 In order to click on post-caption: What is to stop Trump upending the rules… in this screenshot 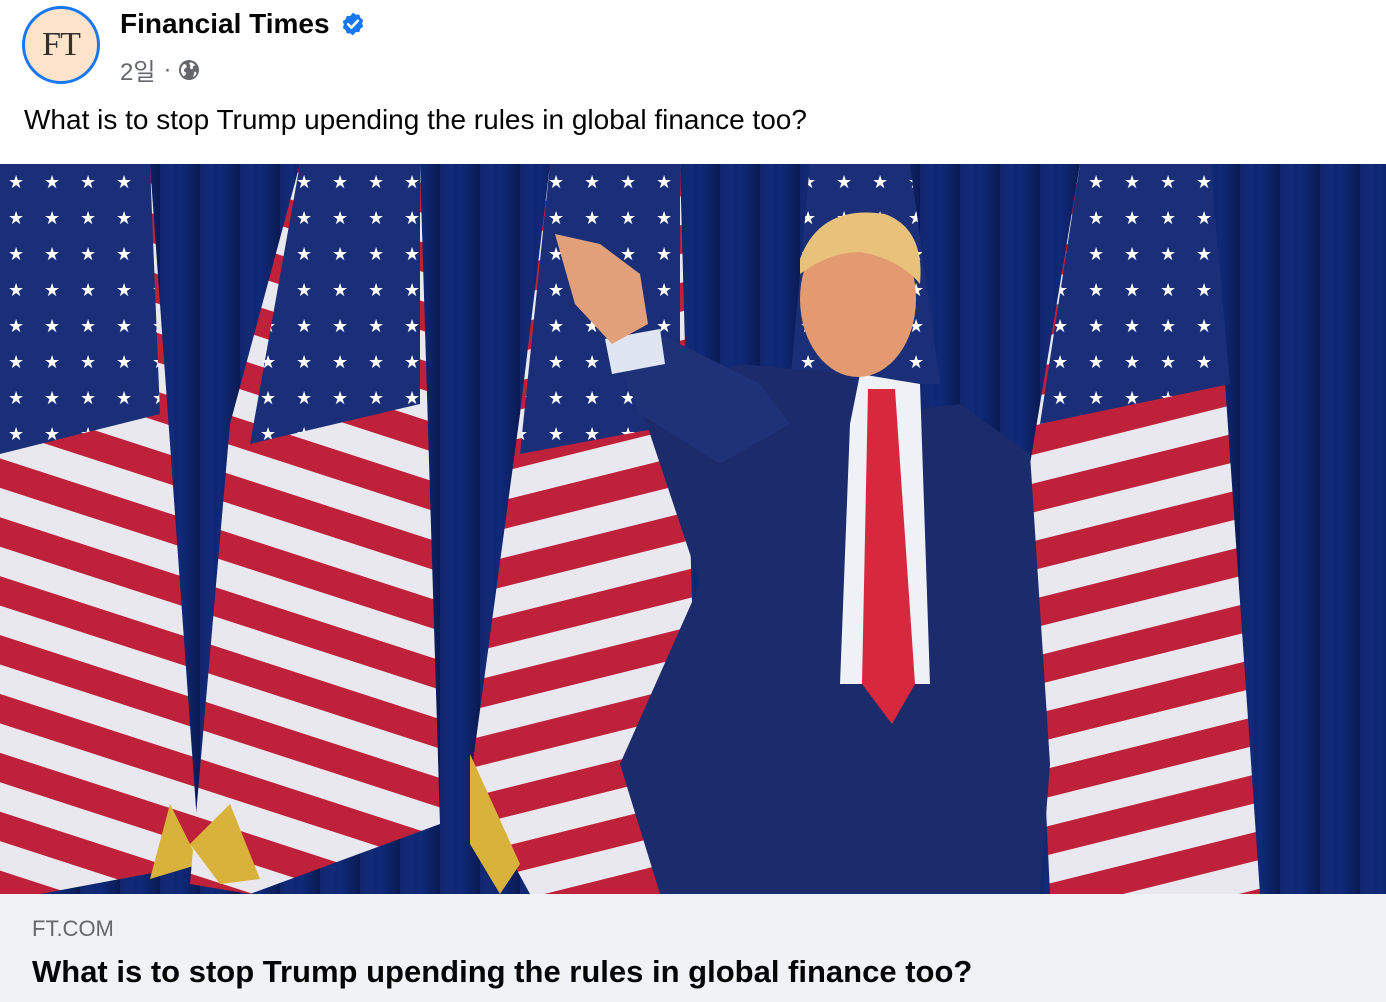, I will do `click(415, 119)`.